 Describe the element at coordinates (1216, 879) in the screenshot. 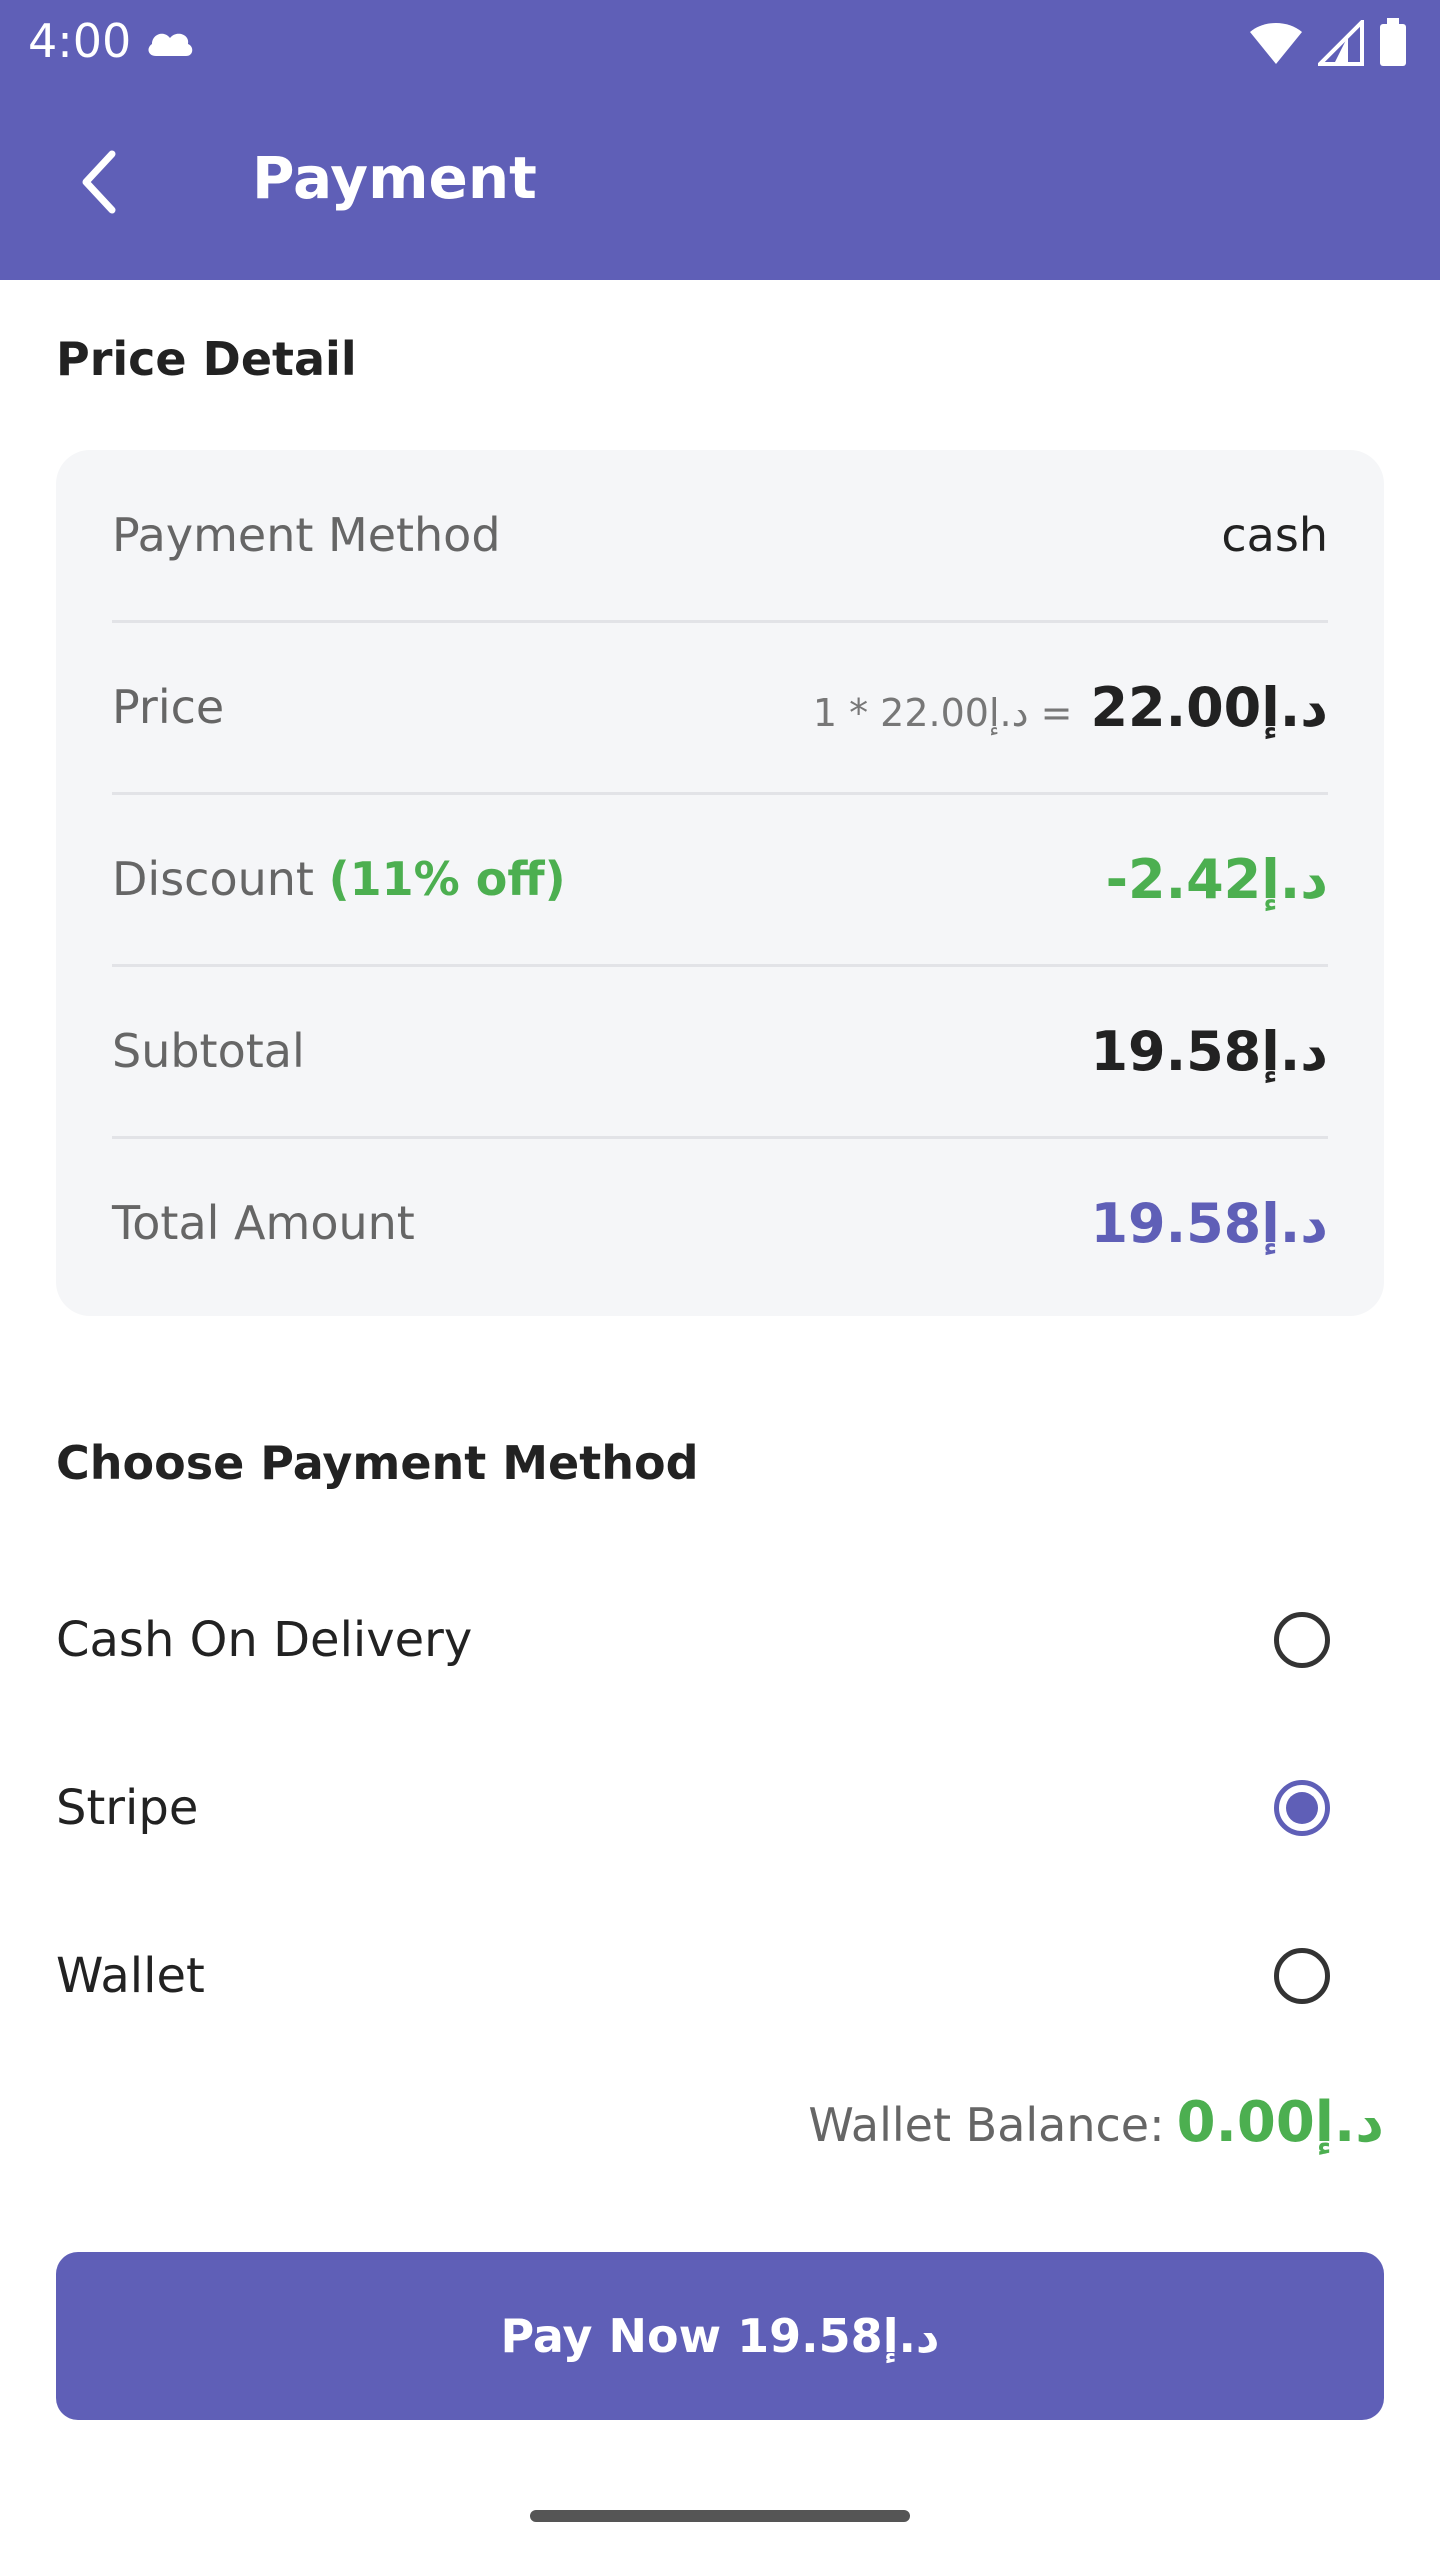

I see `discount-value: -2.42د.إ` at that location.